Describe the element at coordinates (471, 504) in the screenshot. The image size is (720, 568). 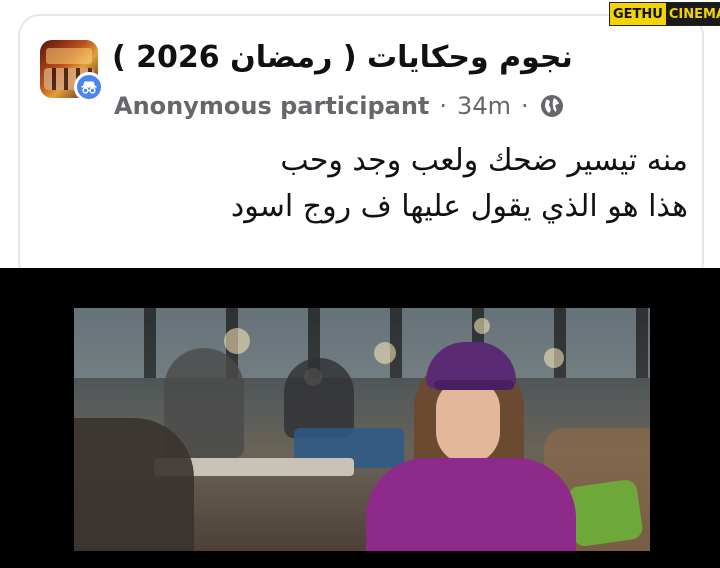
I see `purple-shirt` at that location.